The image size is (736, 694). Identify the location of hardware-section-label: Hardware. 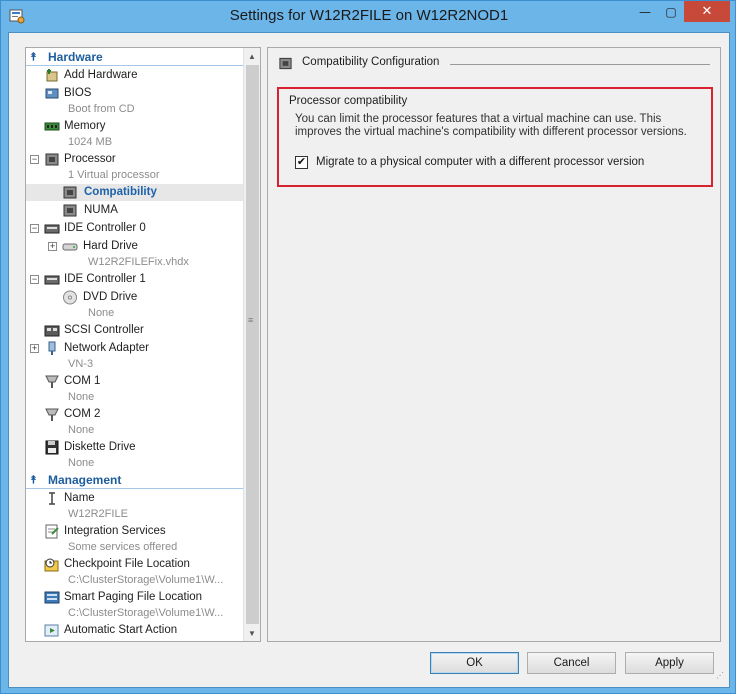
(75, 57).